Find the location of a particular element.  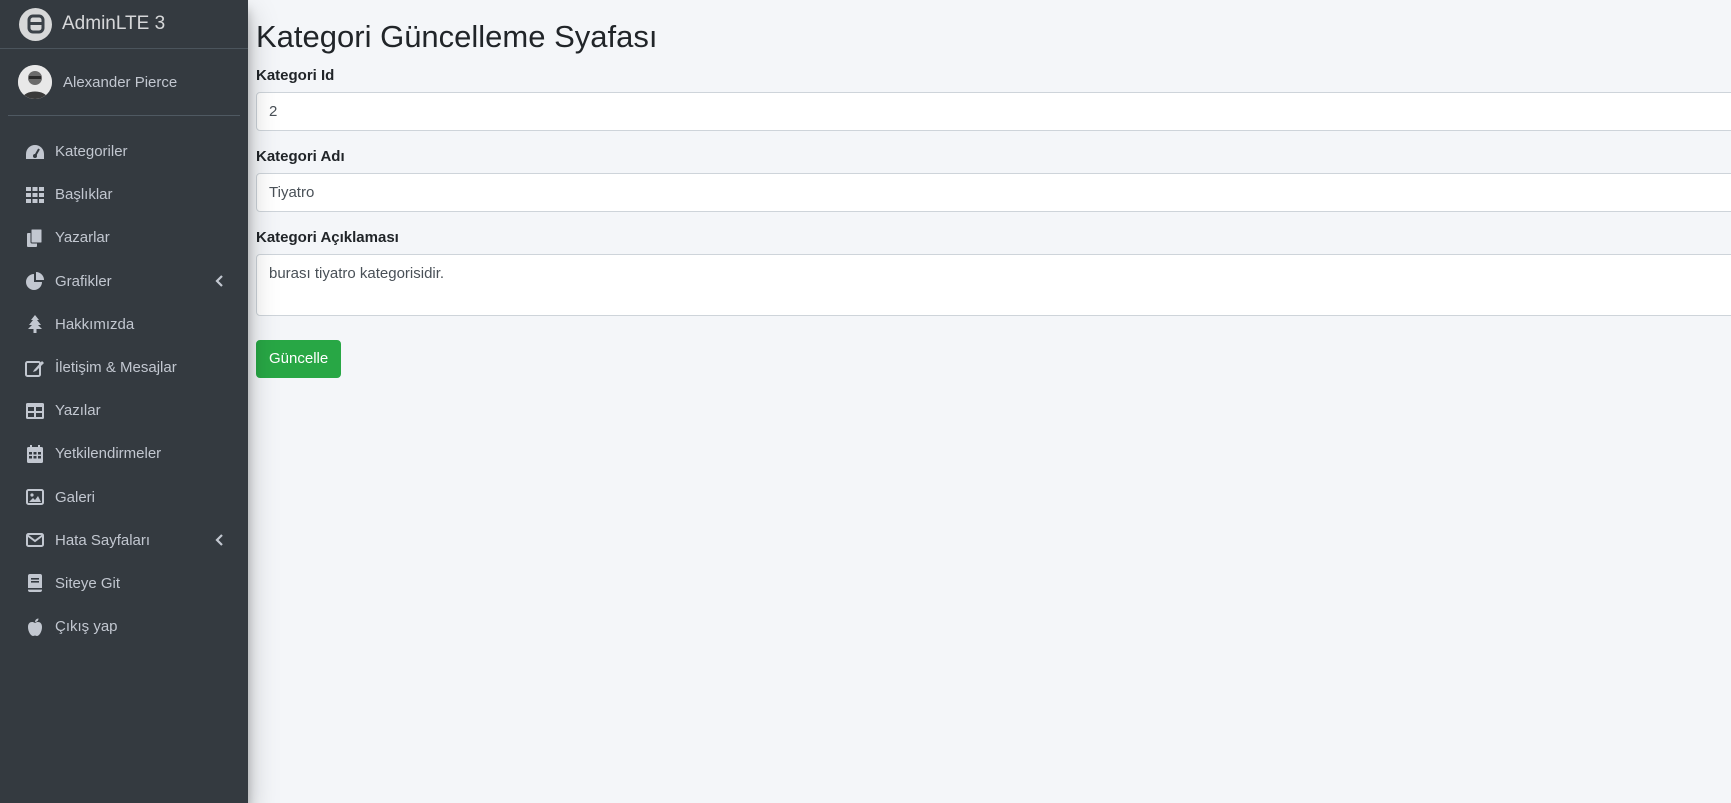

category-description-label: Kategori Açıklaması is located at coordinates (327, 237).